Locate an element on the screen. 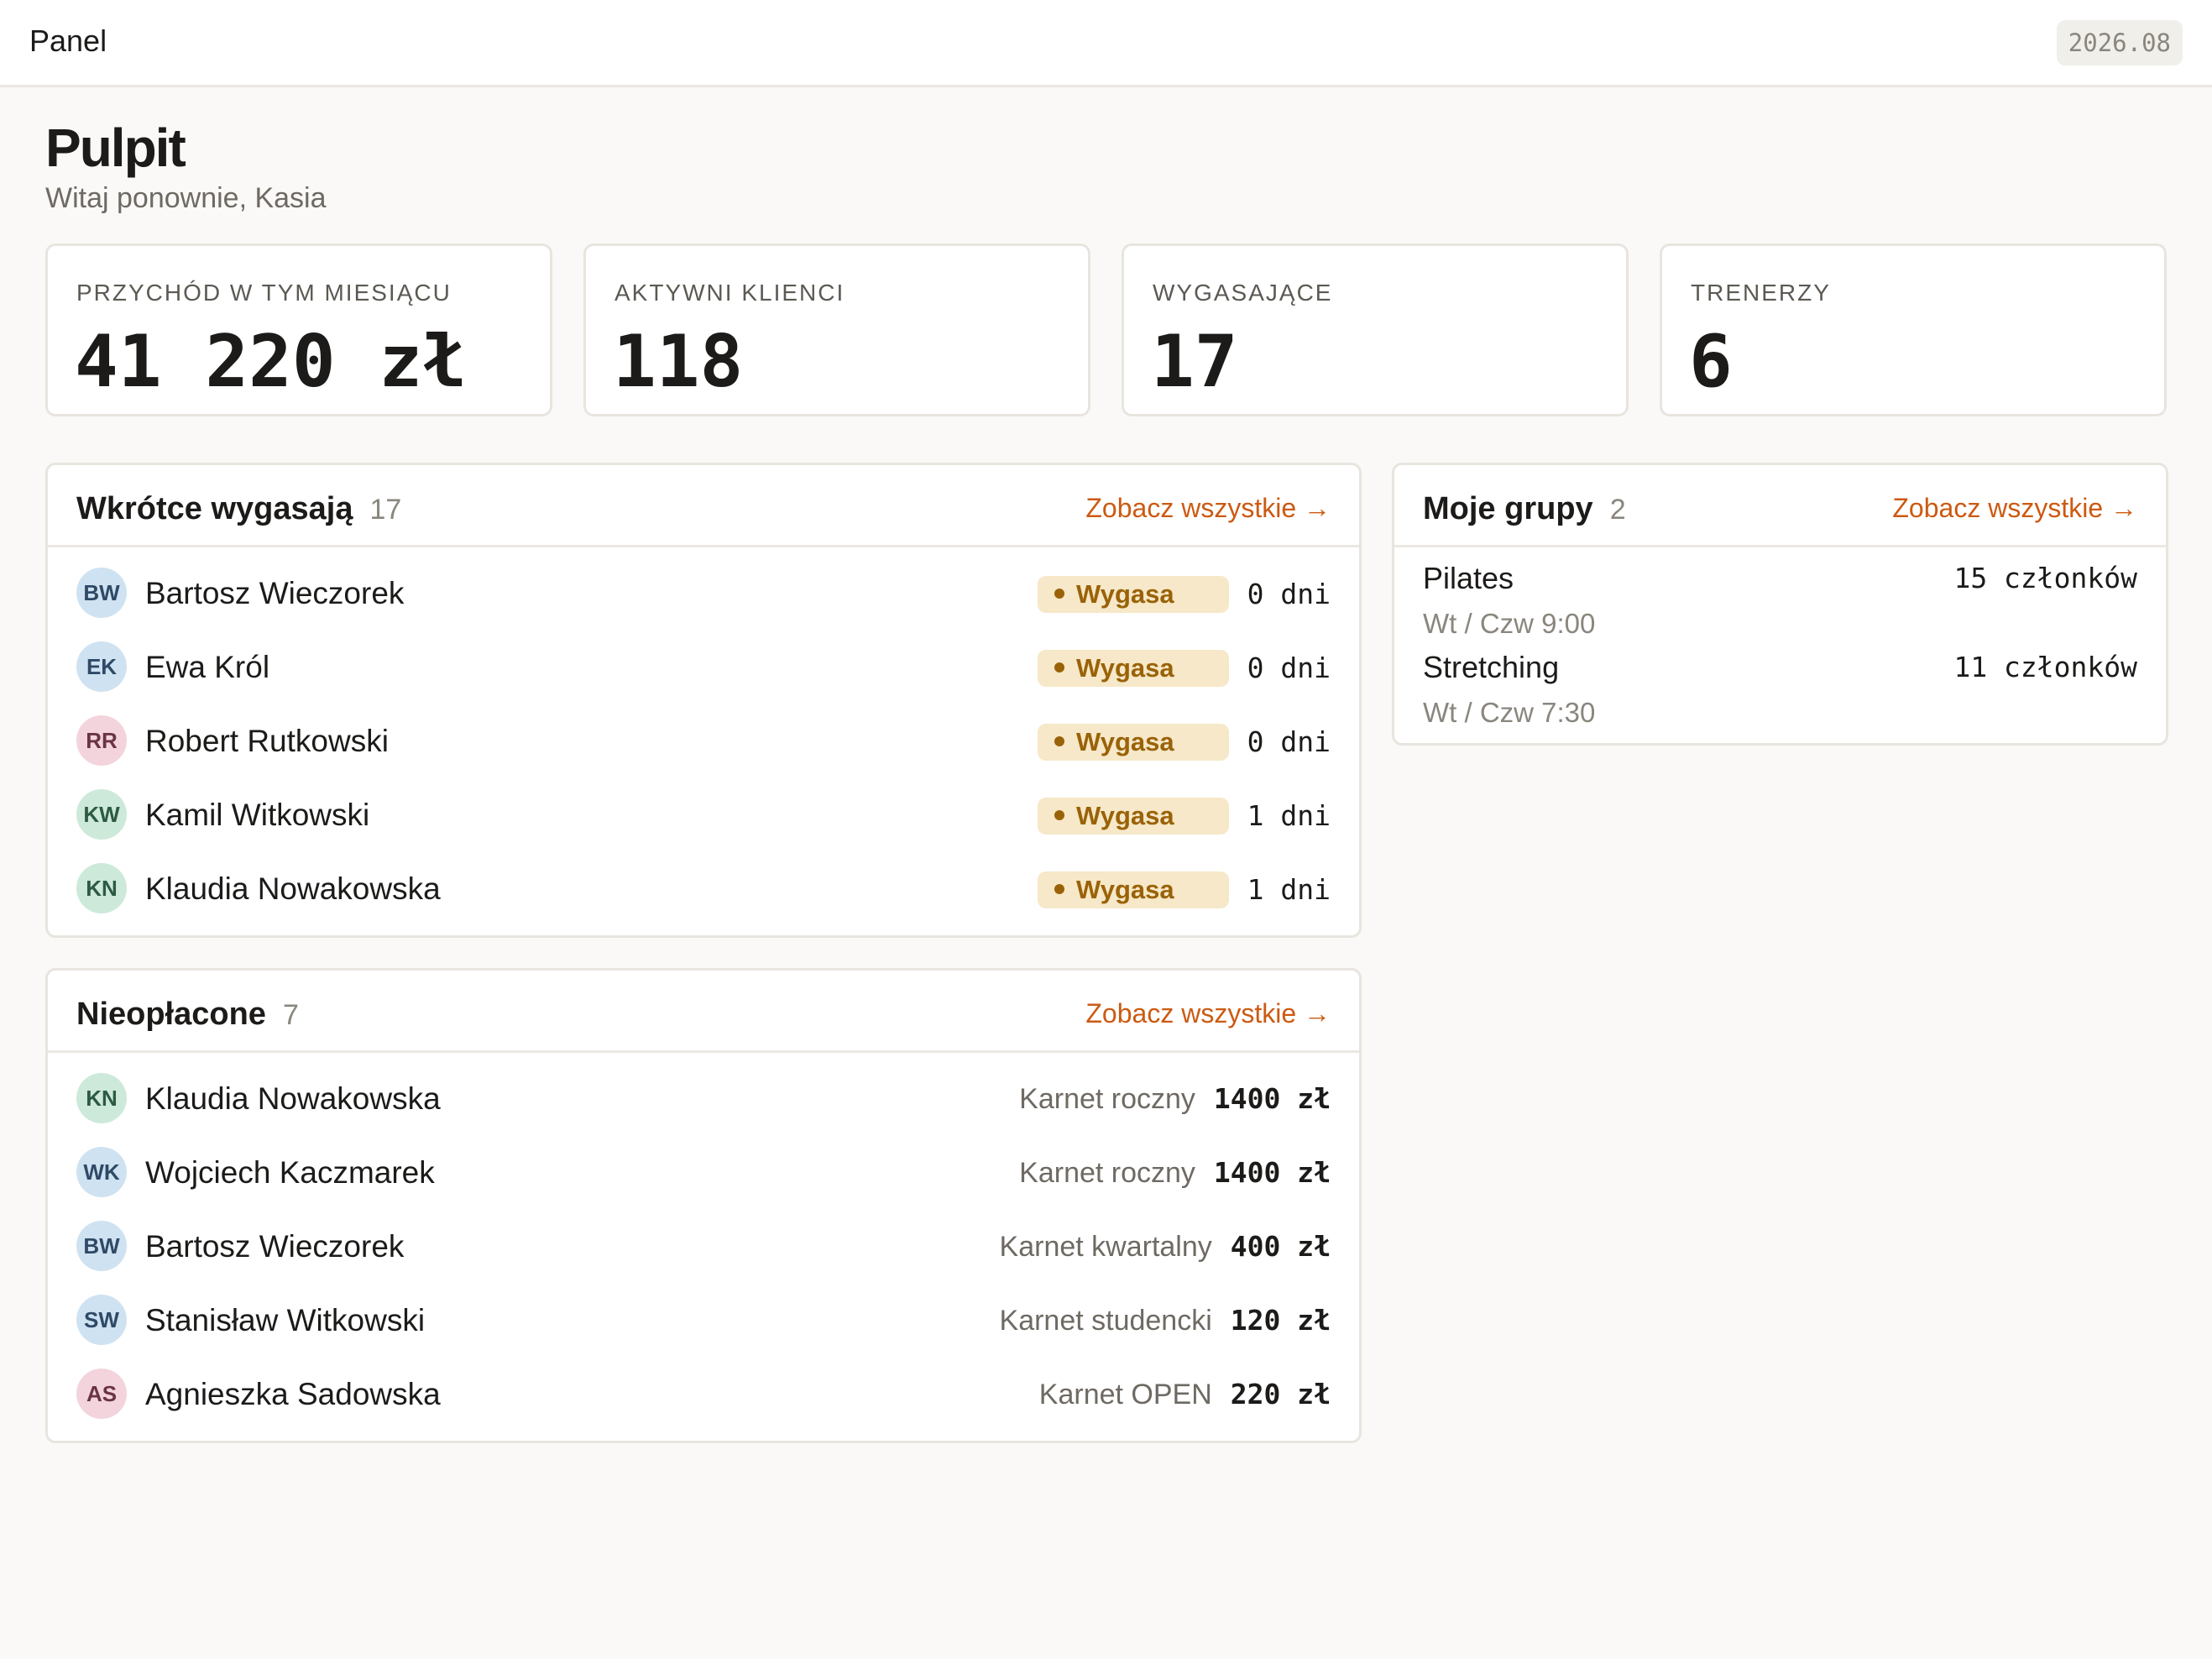  plan-info: Karnet studencki 120 zł is located at coordinates (1166, 1321).